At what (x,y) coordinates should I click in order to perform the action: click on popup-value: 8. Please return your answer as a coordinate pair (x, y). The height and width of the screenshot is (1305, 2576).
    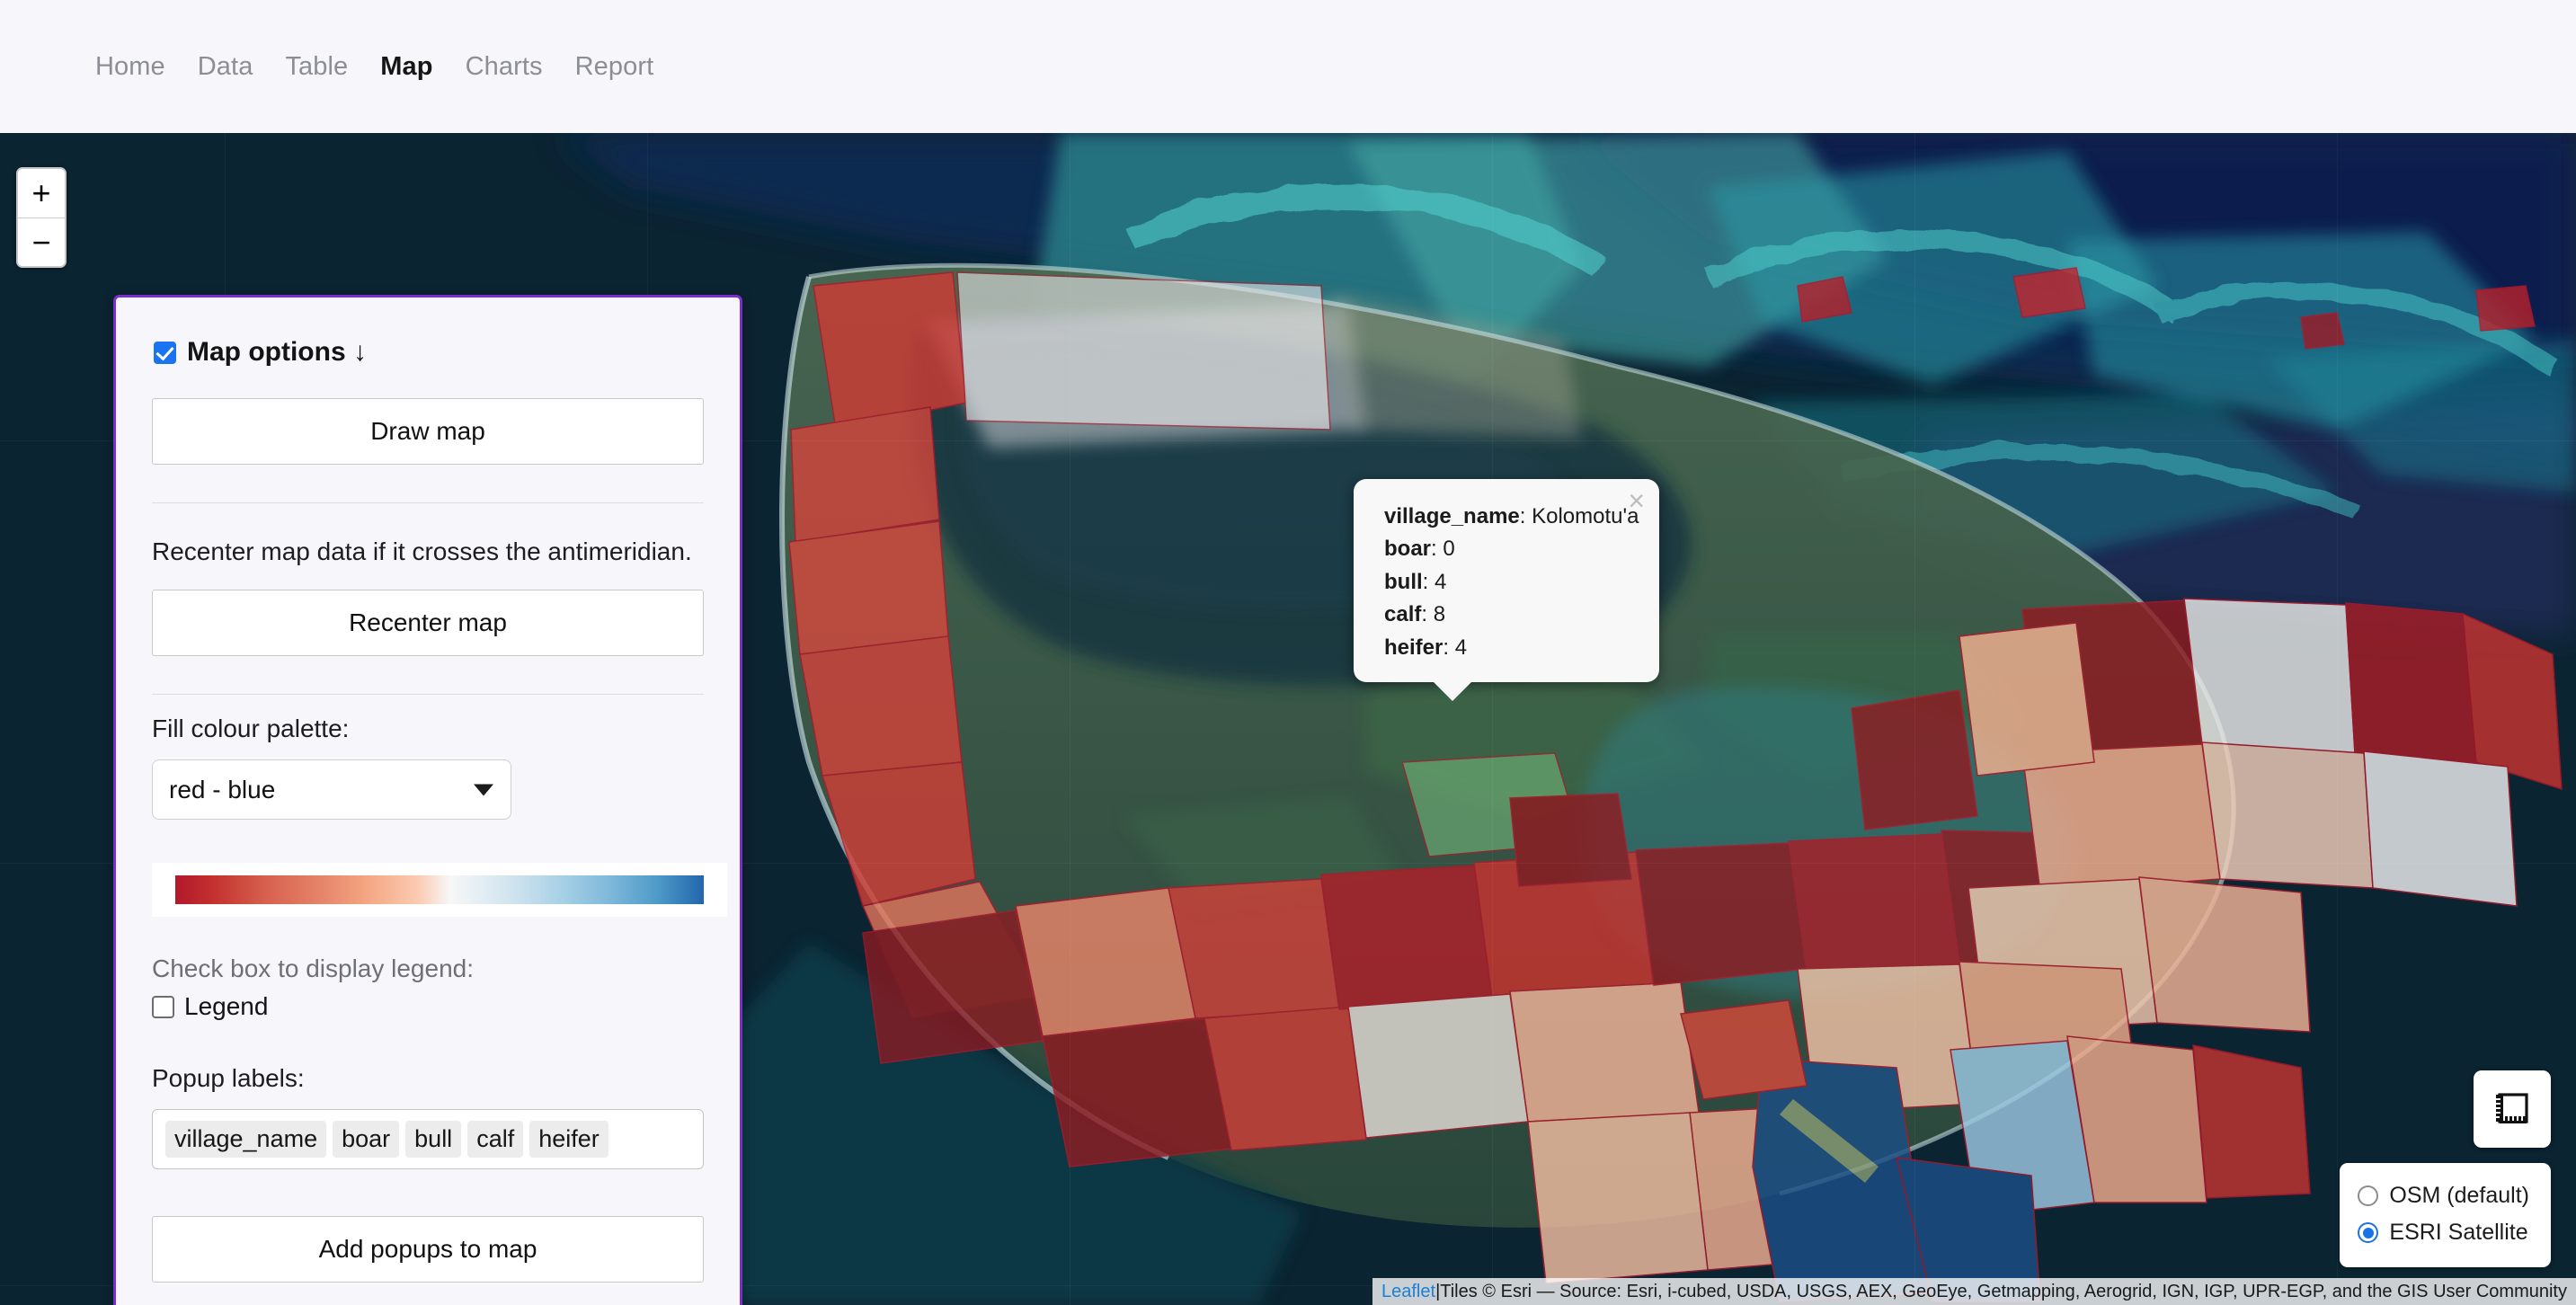
    Looking at the image, I should click on (1439, 614).